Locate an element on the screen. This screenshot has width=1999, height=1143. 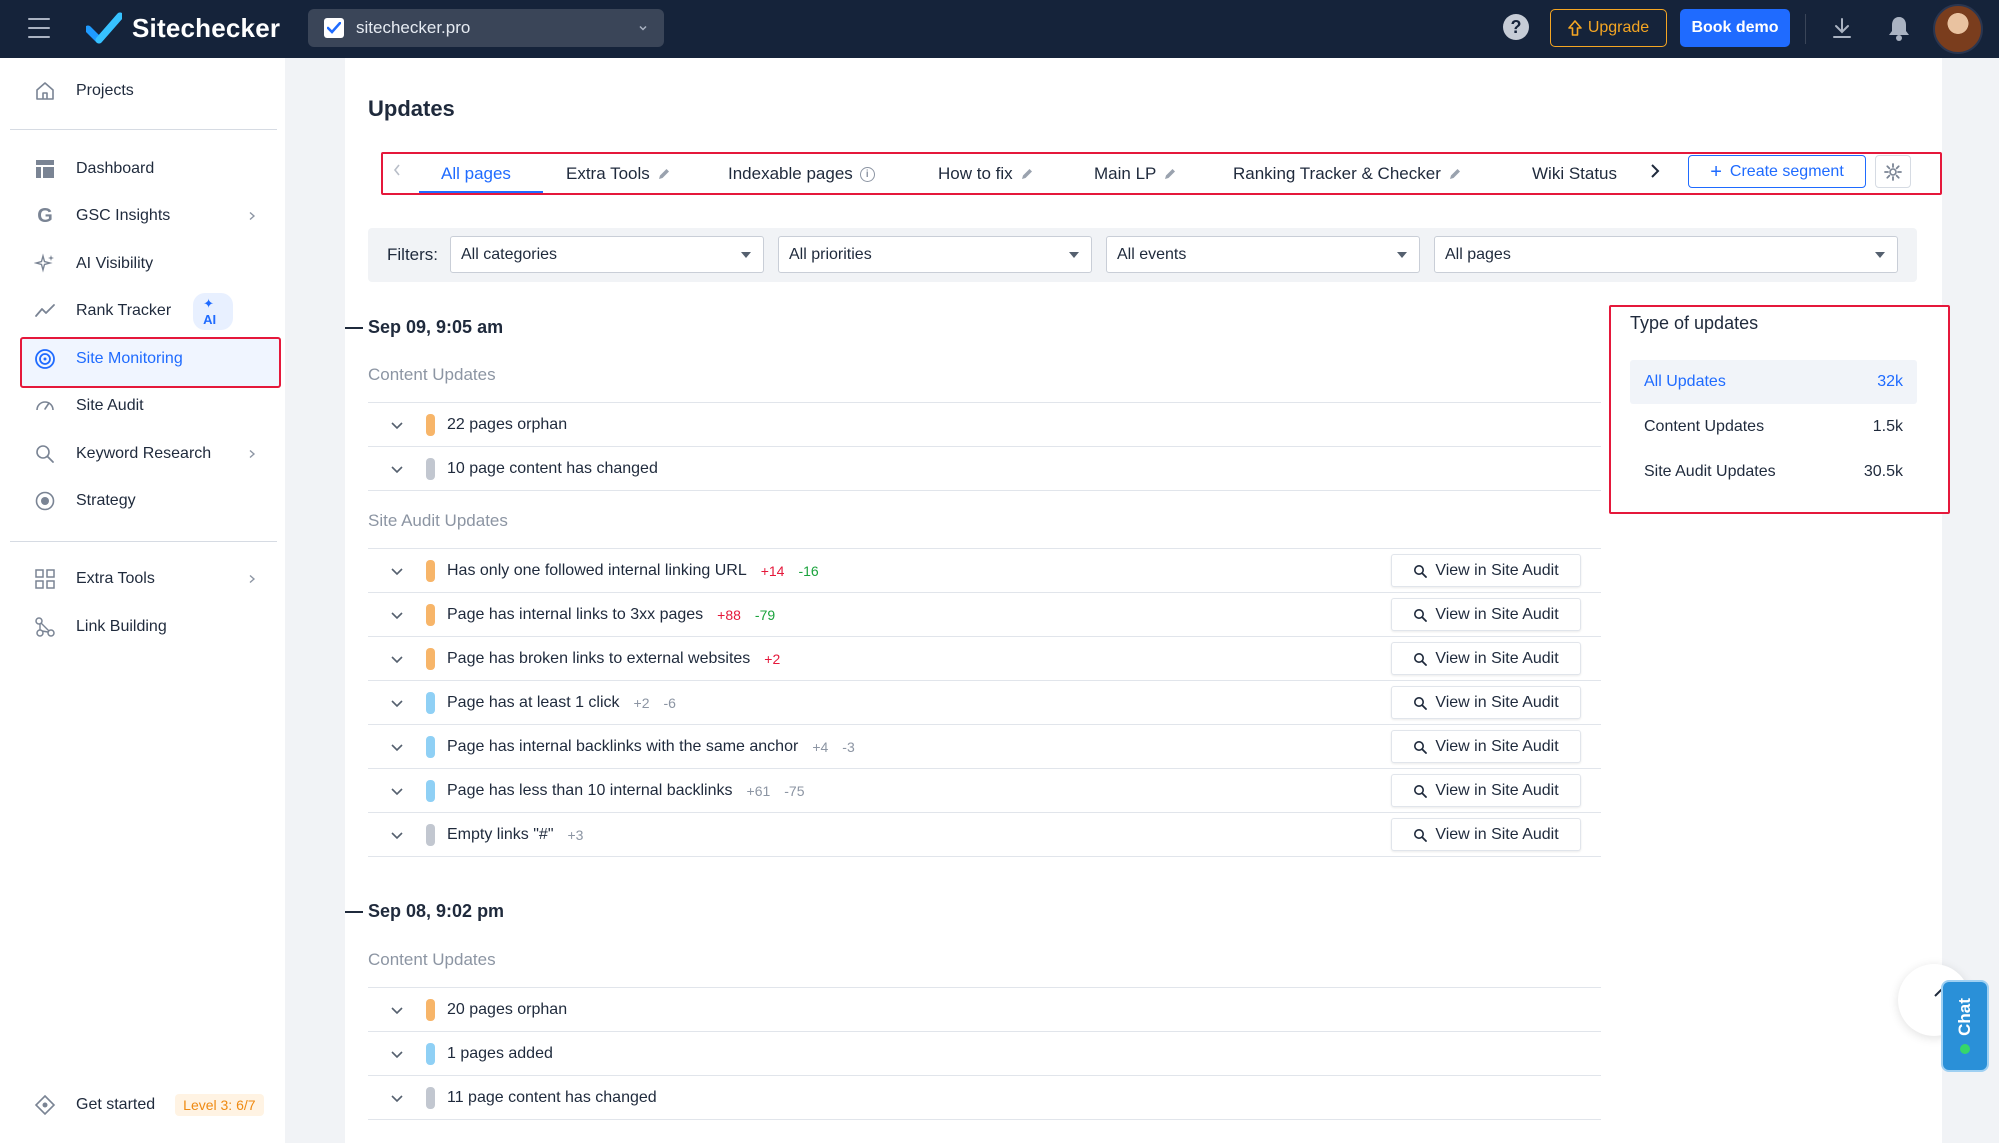
sidebar-item-strategy: Strategy is located at coordinates (149, 501).